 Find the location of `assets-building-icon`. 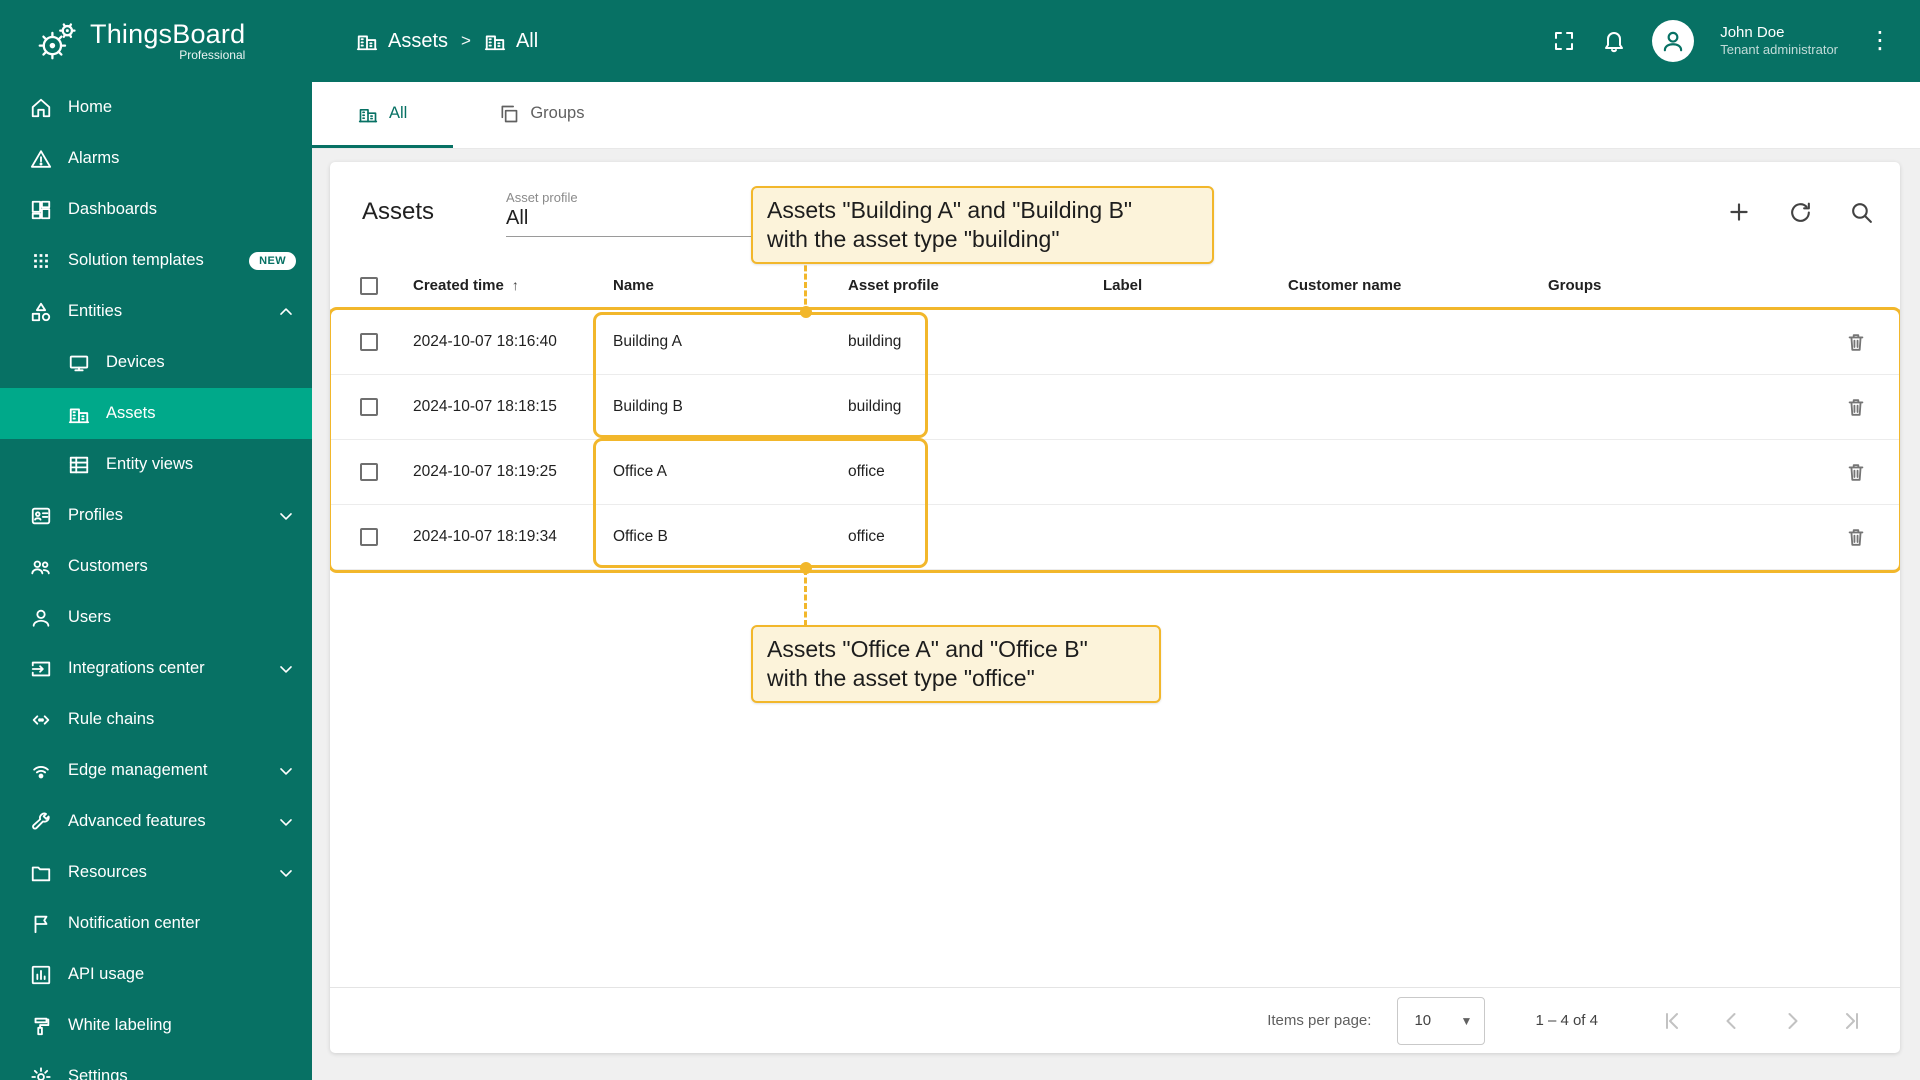

assets-building-icon is located at coordinates (79, 414).